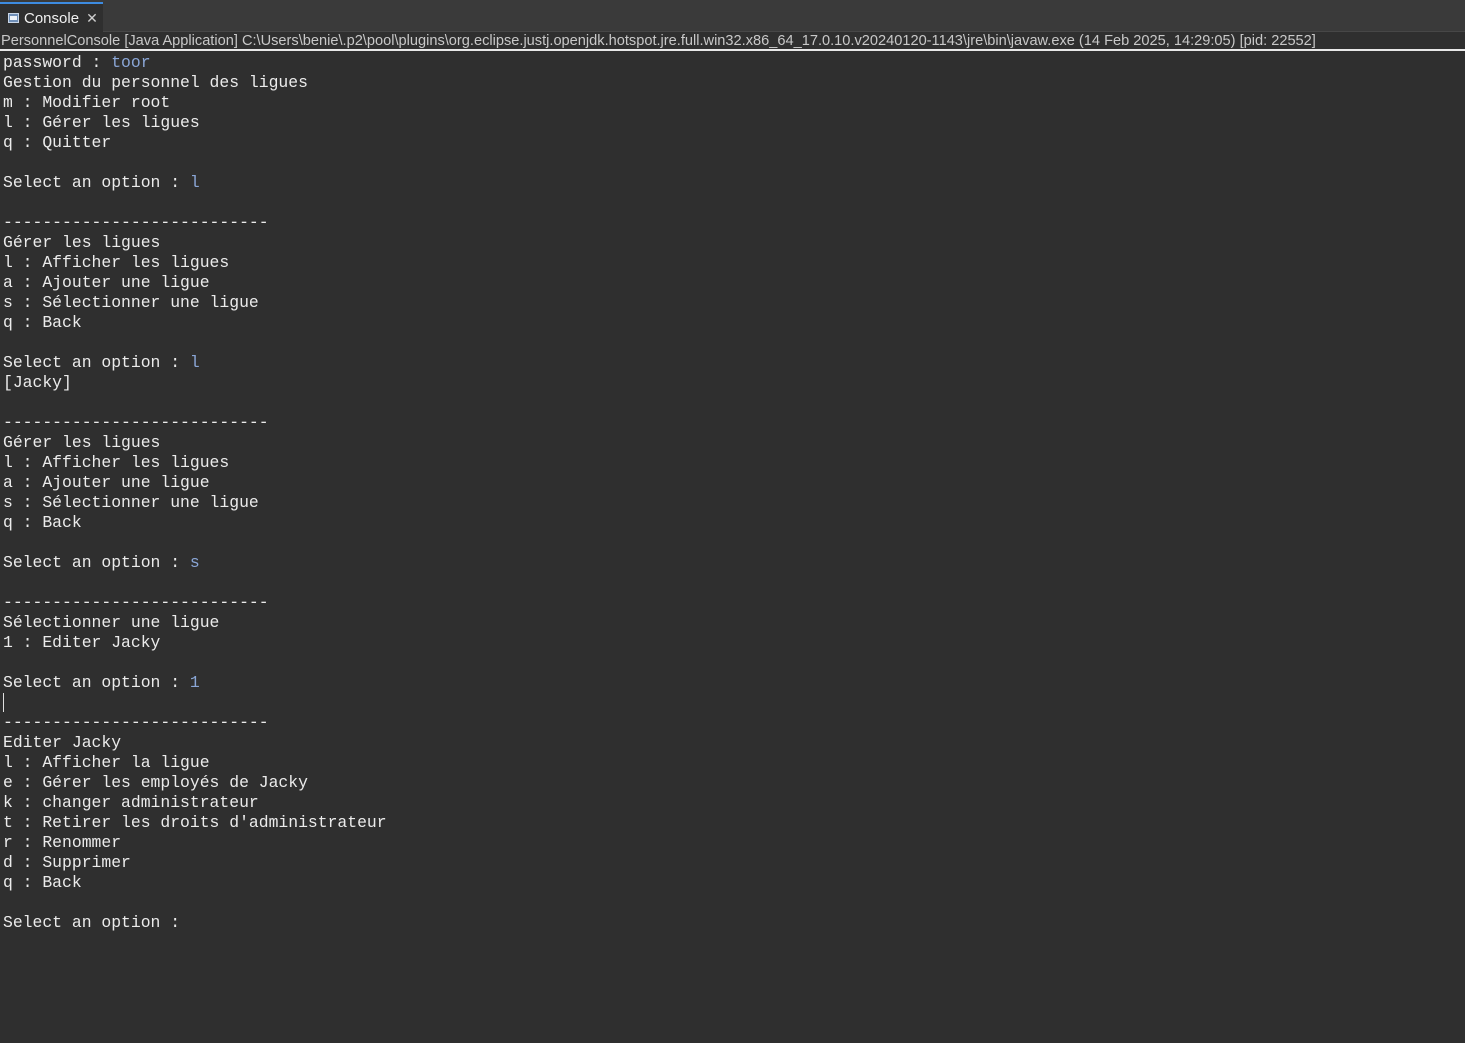 Image resolution: width=1465 pixels, height=1043 pixels. I want to click on console-line: Select an option :, so click(733, 923).